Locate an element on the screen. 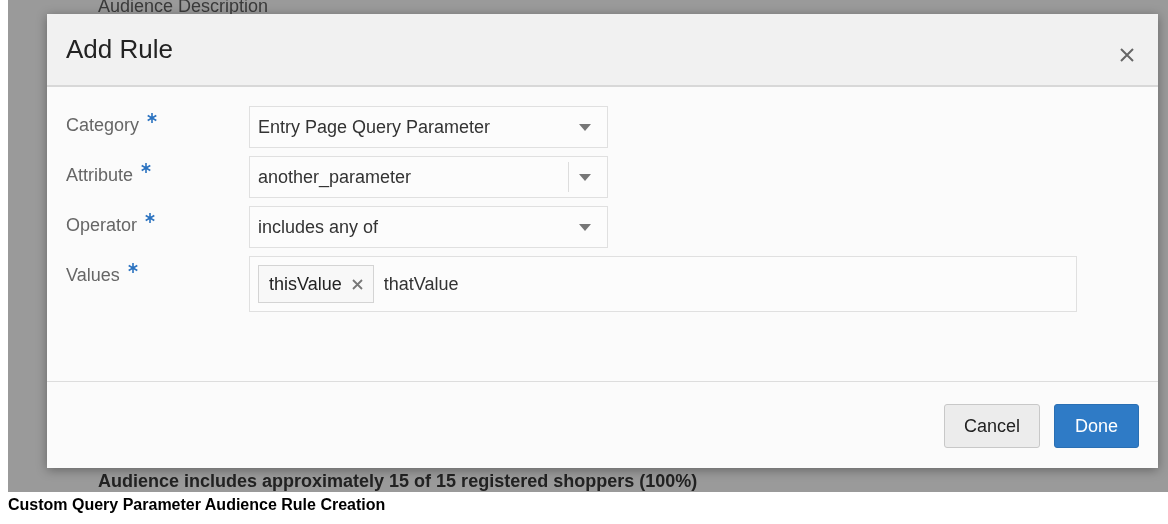 The height and width of the screenshot is (524, 1168). audience-summary: Audience includes approximately 15 of 15 registered shoppers (100%) is located at coordinates (398, 481).